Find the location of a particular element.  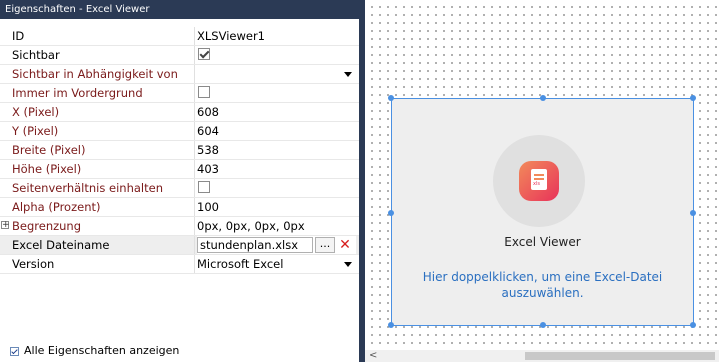

scroll-left-arrow-icon: < is located at coordinates (373, 356).